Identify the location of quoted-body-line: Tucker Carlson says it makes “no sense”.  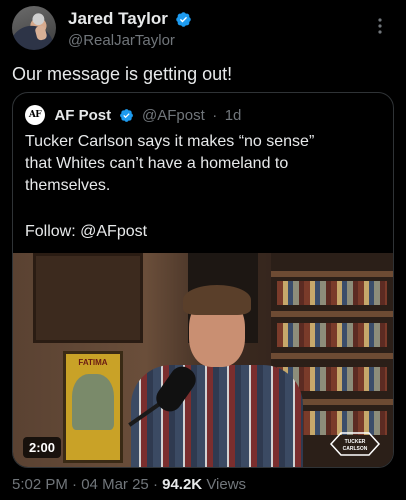
(170, 141).